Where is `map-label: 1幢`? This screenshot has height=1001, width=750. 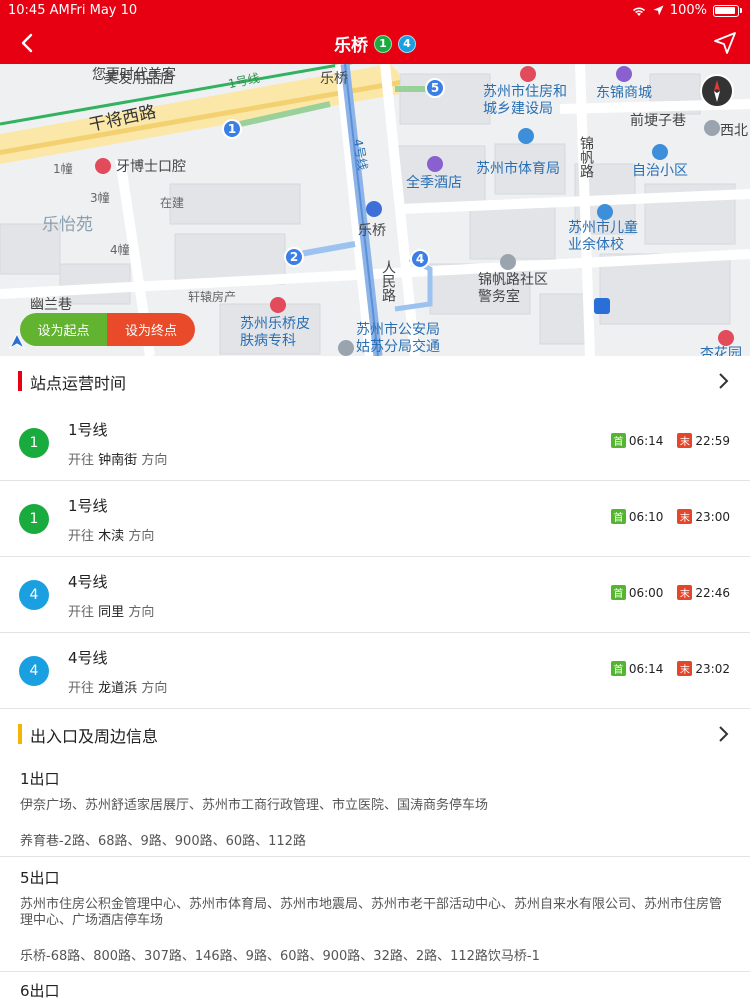 map-label: 1幢 is located at coordinates (63, 169).